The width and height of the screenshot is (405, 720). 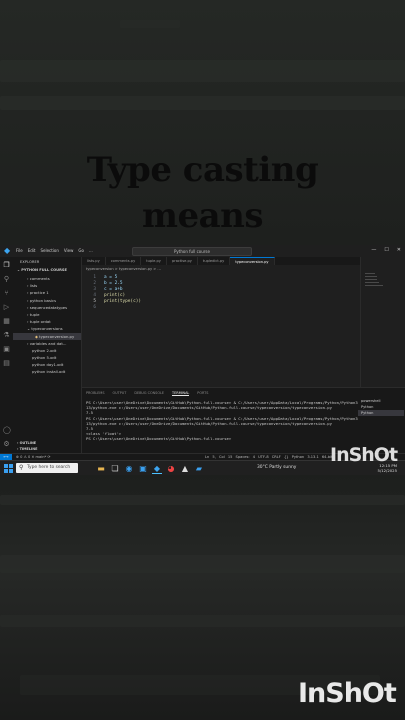 I want to click on tree-folder-tuple-ordat: › tuple ordat, so click(x=47, y=321).